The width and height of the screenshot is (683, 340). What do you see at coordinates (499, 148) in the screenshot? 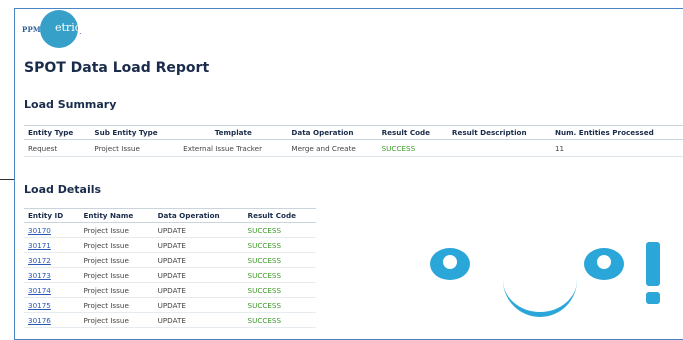
I see `cell-result-description` at bounding box center [499, 148].